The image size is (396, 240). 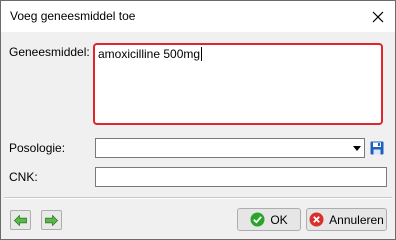 I want to click on dosage-dropdown-toggle, so click(x=357, y=148).